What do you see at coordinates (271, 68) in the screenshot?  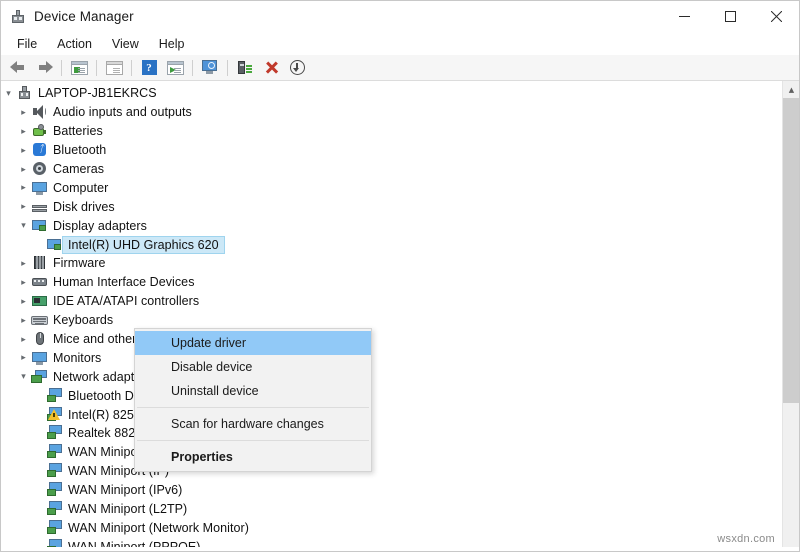 I see `uninstall-device-button` at bounding box center [271, 68].